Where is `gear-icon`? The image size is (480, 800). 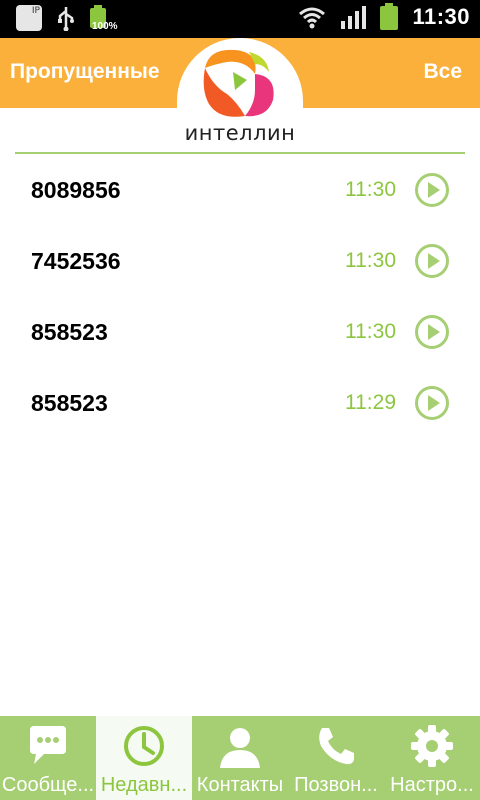
gear-icon is located at coordinates (432, 746).